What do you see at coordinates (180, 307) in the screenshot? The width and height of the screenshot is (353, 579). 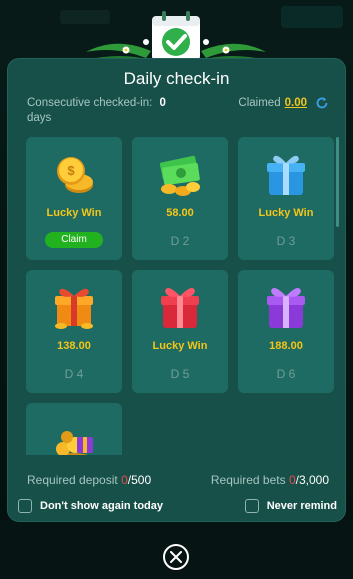 I see `red-gift-icon` at bounding box center [180, 307].